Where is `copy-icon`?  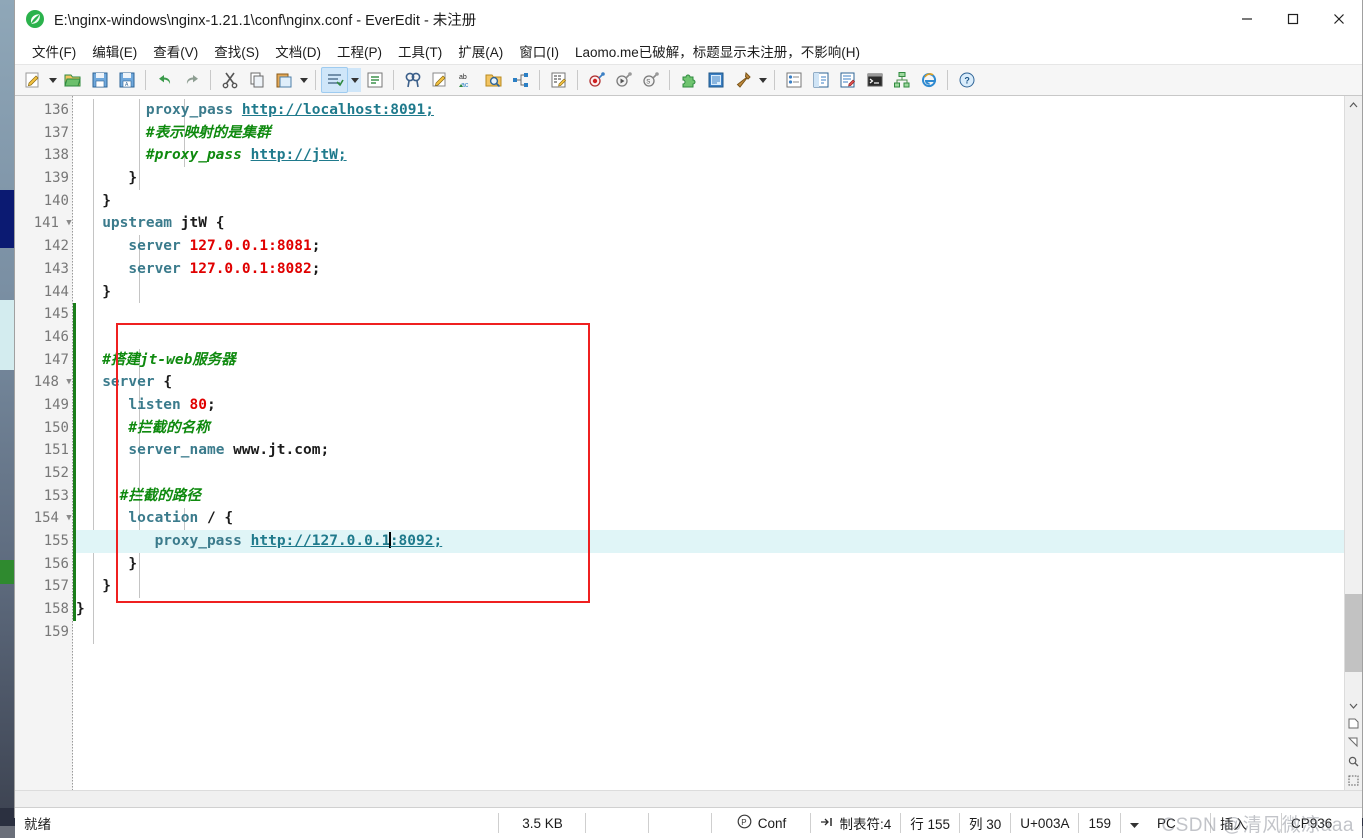
copy-icon is located at coordinates (256, 80).